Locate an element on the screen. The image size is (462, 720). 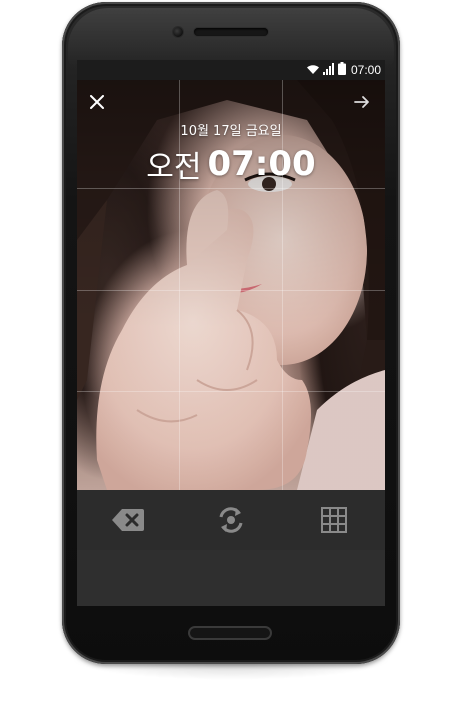
close-button is located at coordinates (97, 102).